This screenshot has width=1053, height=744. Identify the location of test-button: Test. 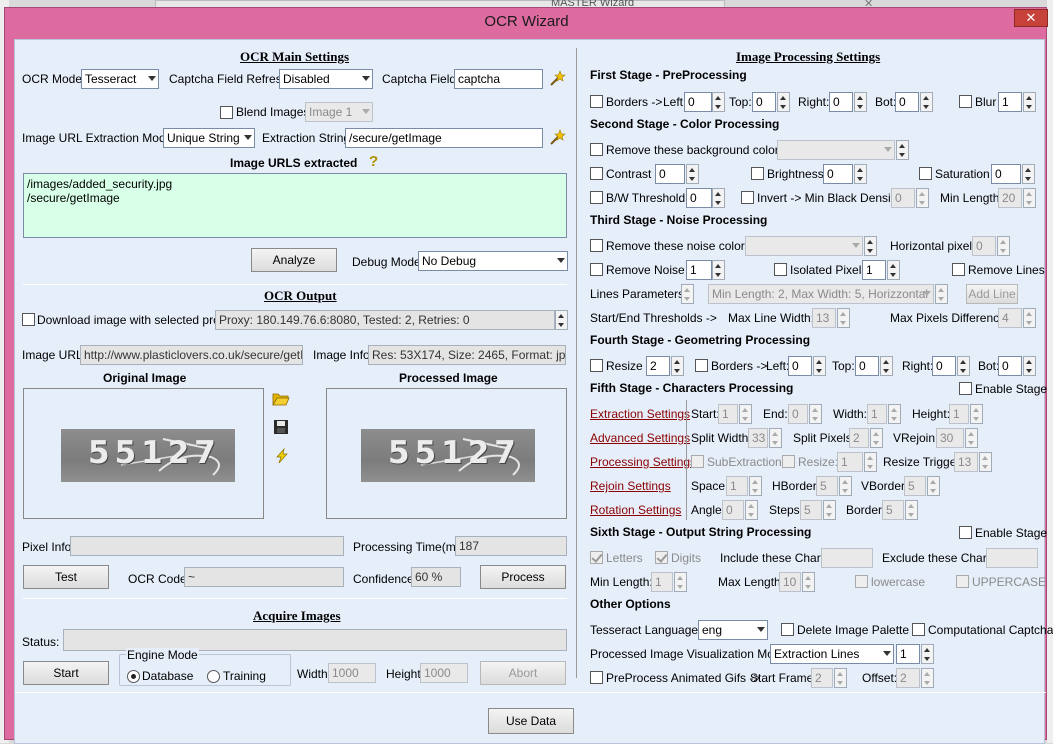
(66, 577).